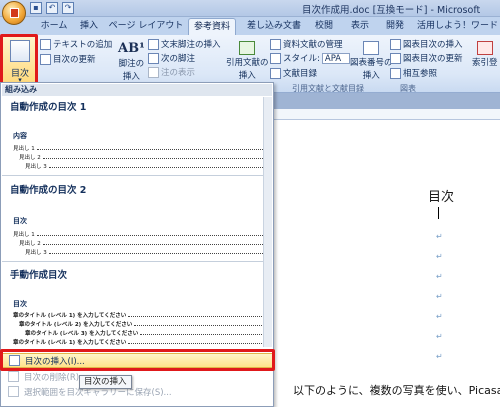  Describe the element at coordinates (178, 73) in the screenshot. I see `show-notes-label: 注の表示` at that location.